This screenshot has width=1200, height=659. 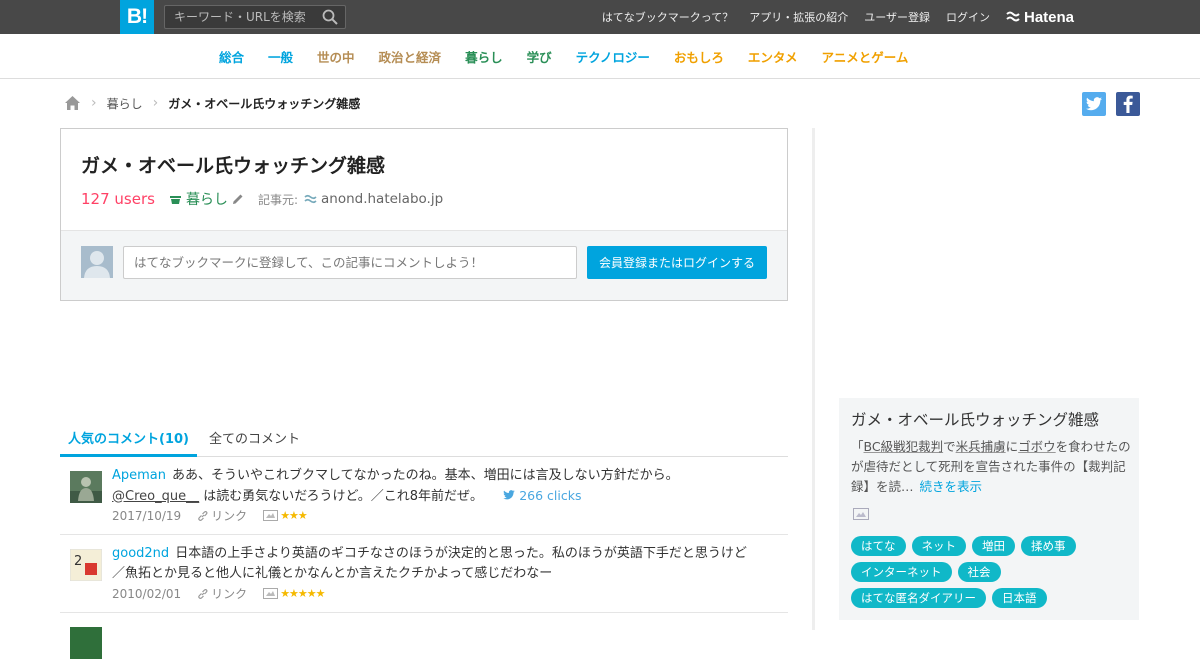 I want to click on keyword-link: BC級戦犯裁判, so click(x=904, y=446).